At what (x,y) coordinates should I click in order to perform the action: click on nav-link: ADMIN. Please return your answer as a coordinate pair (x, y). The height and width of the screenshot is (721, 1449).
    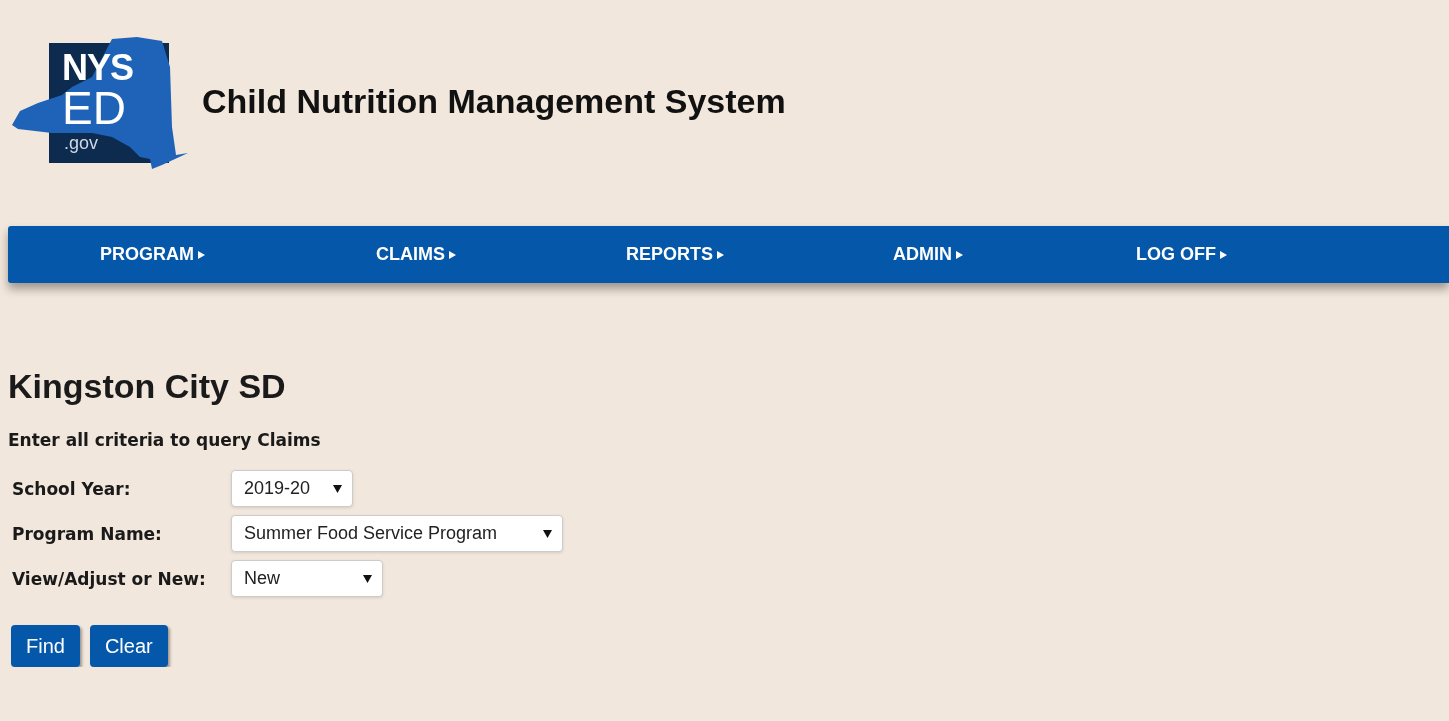
    Looking at the image, I should click on (1014, 254).